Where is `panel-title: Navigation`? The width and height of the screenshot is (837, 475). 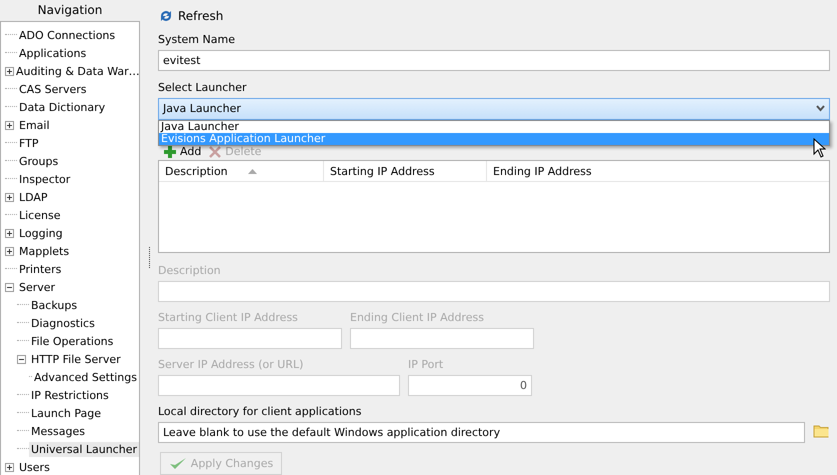 panel-title: Navigation is located at coordinates (70, 10).